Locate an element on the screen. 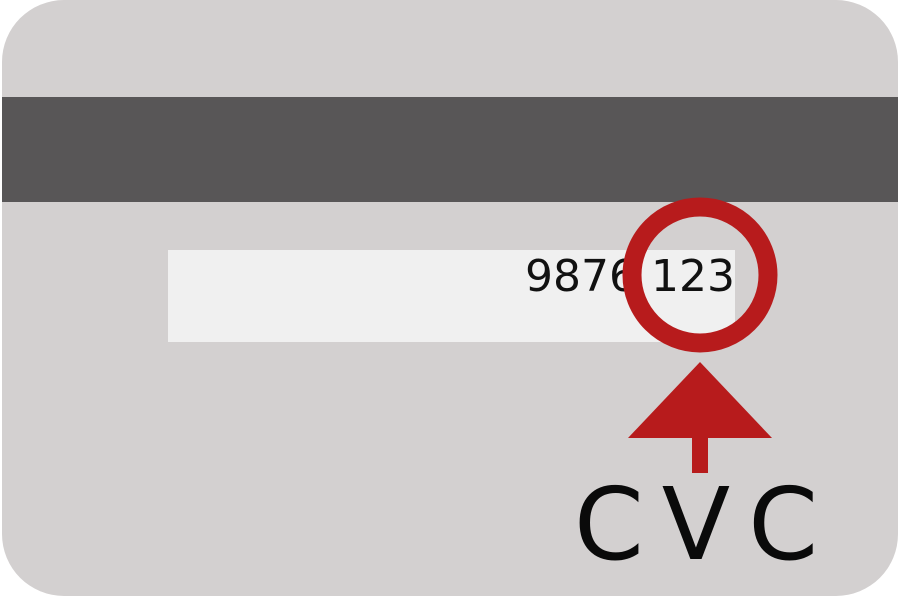 Image resolution: width=900 pixels, height=607 pixels. arrow-up-icon is located at coordinates (700, 417).